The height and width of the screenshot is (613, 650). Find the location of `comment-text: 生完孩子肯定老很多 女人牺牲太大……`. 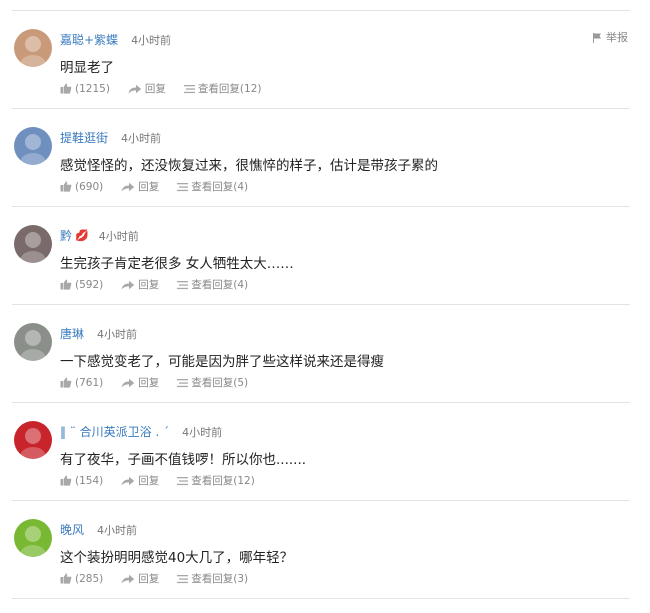

comment-text: 生完孩子肯定老很多 女人牺牲太大…… is located at coordinates (177, 264).